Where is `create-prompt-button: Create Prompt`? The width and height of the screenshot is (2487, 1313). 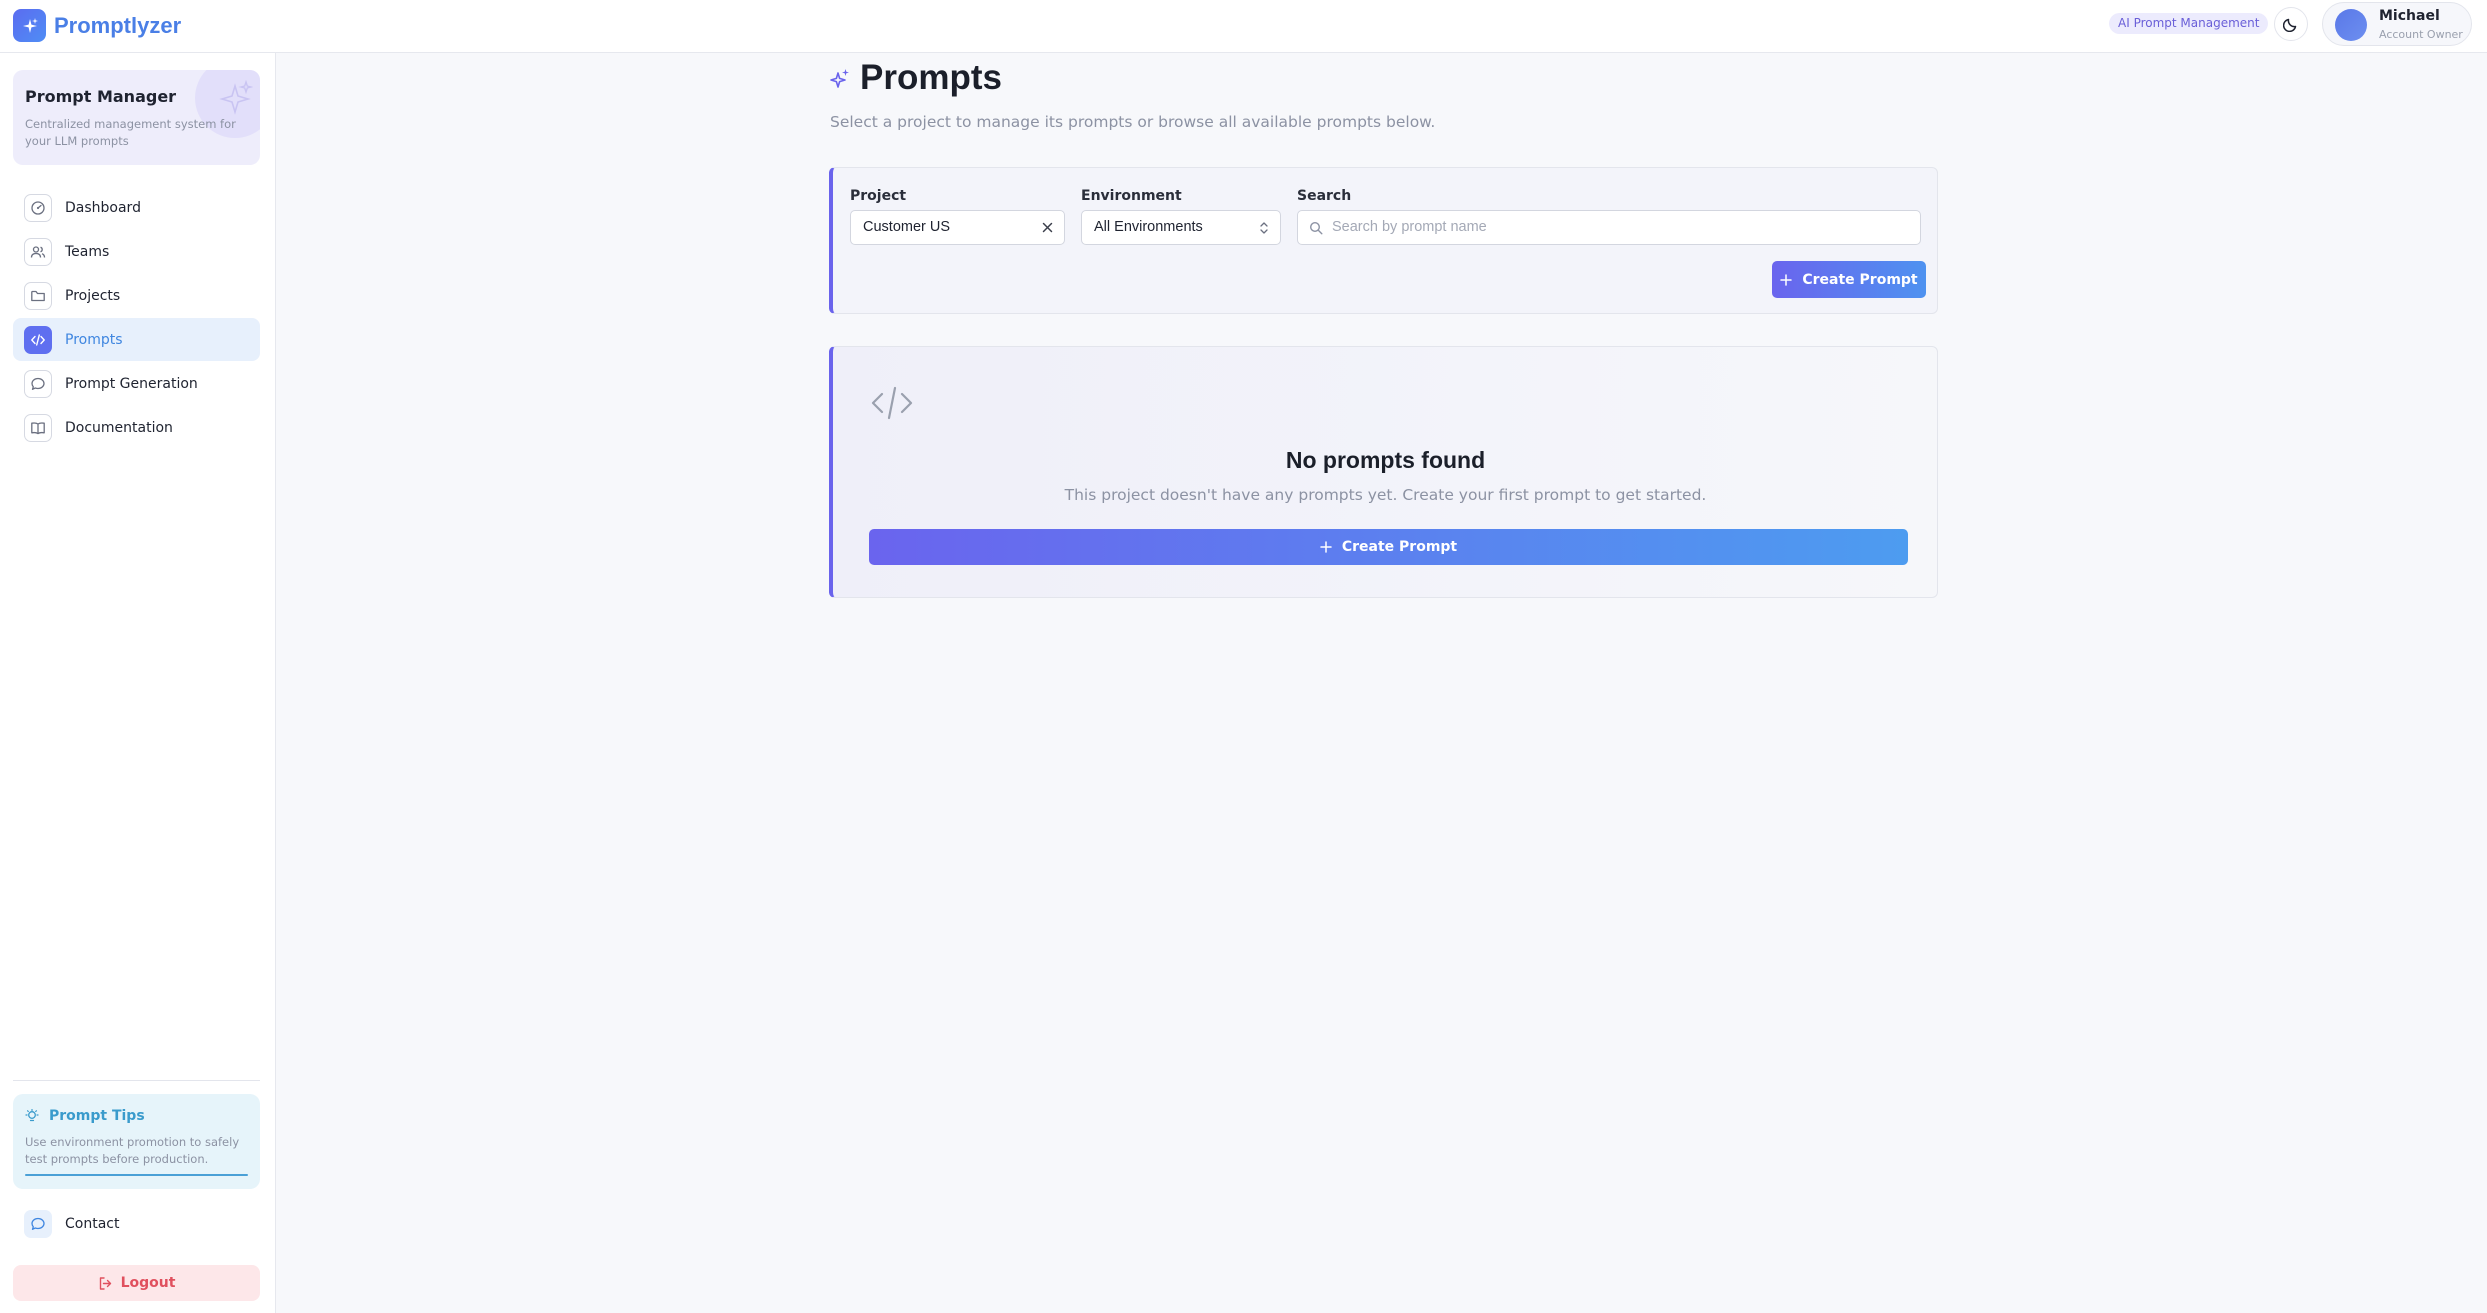 create-prompt-button: Create Prompt is located at coordinates (1849, 279).